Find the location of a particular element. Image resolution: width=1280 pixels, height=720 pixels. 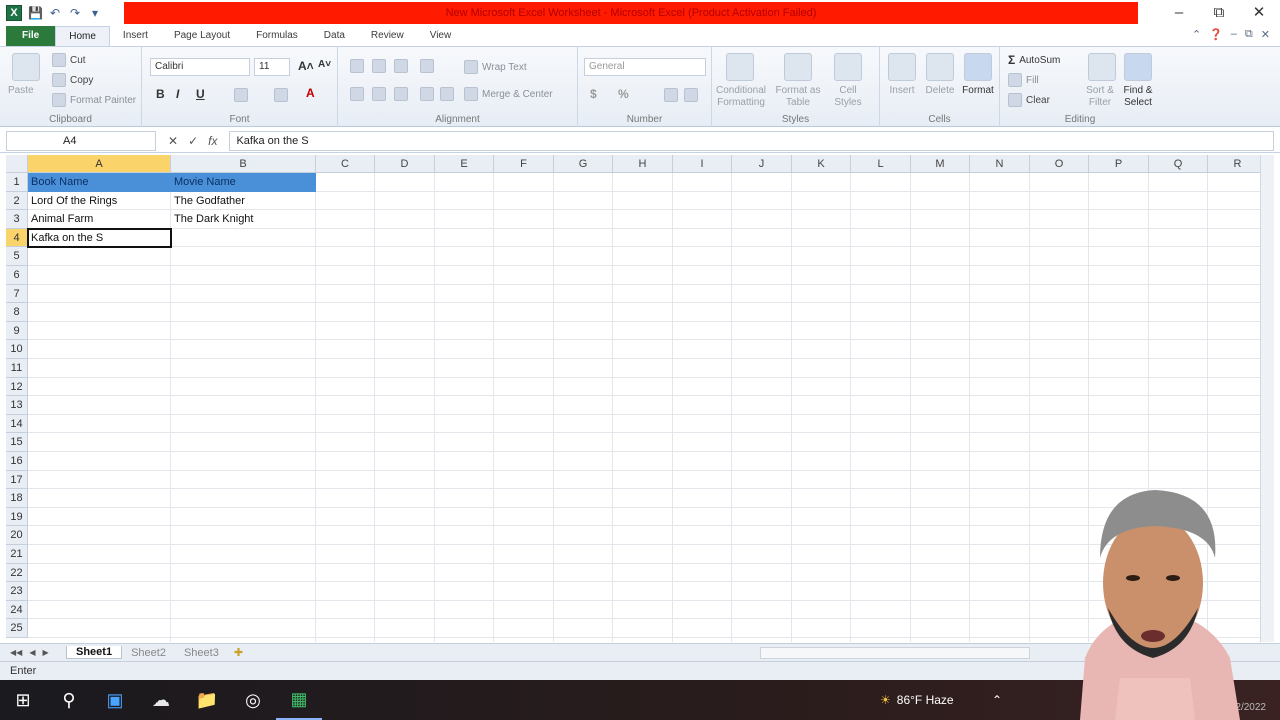

column-header-a: A is located at coordinates (99, 164).